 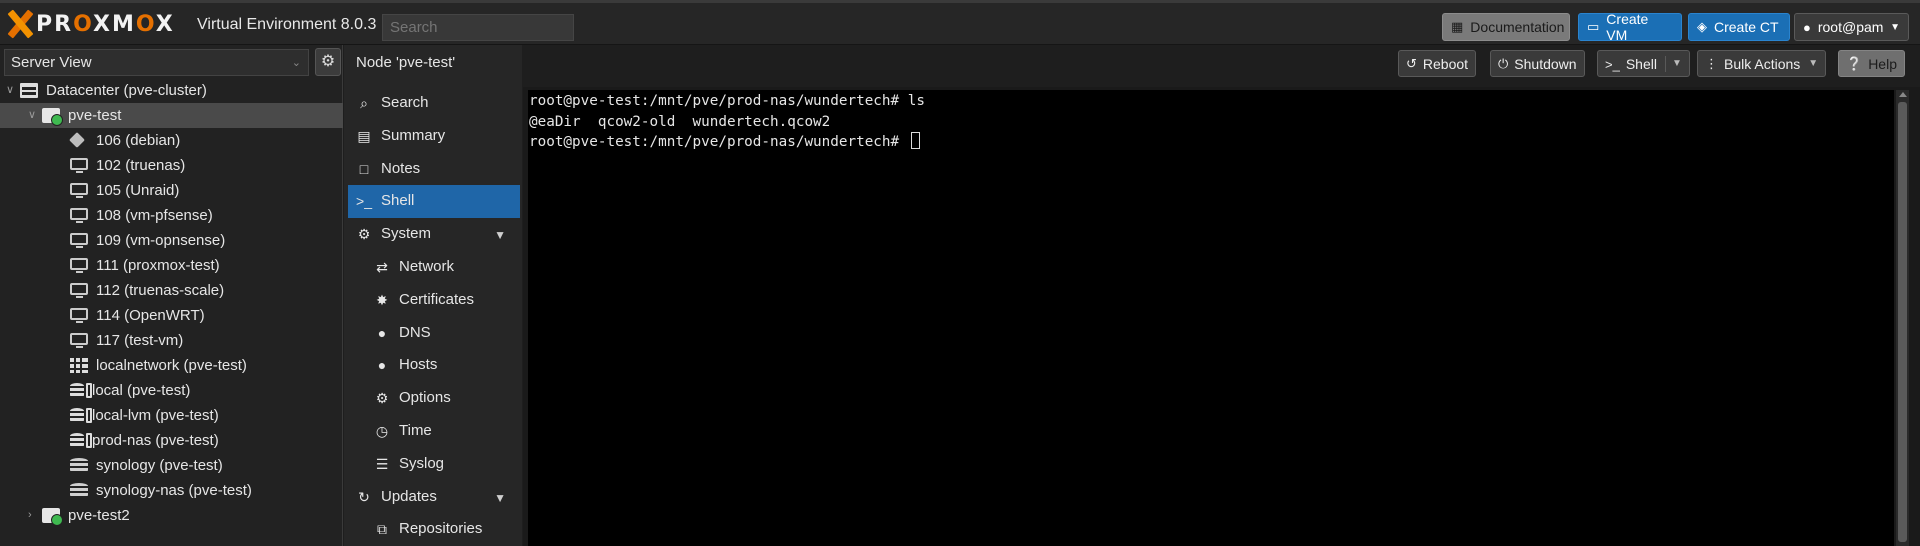 I want to click on reboot-button: ↺ Reboot, so click(x=1437, y=63).